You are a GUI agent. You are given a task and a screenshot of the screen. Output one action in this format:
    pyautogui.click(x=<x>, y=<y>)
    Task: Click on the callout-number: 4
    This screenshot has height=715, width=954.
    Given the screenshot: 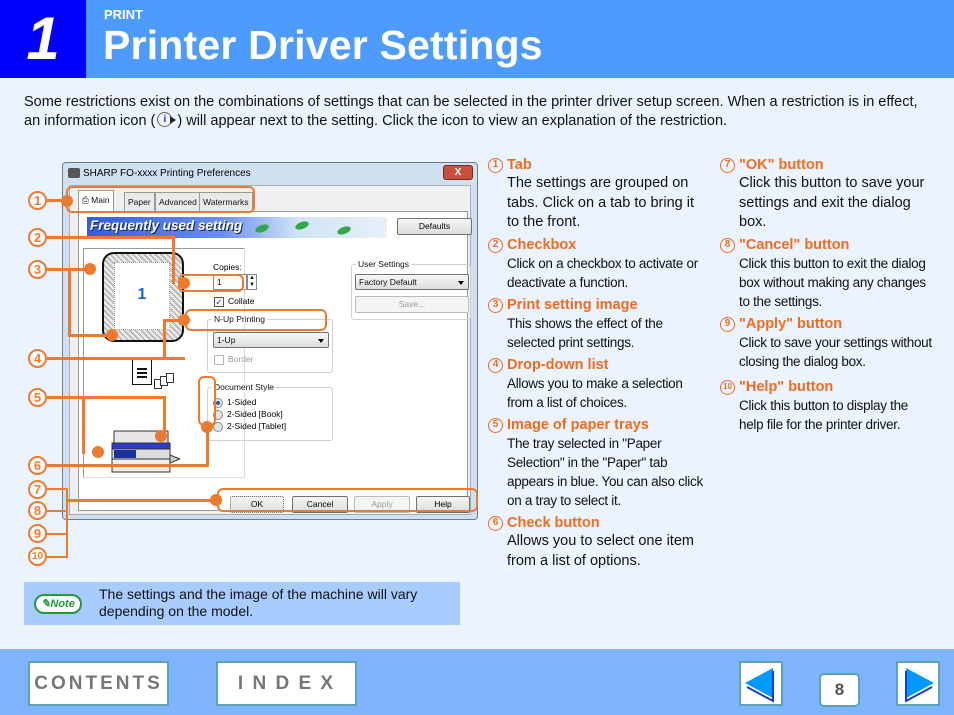 What is the action you would take?
    pyautogui.click(x=37, y=358)
    